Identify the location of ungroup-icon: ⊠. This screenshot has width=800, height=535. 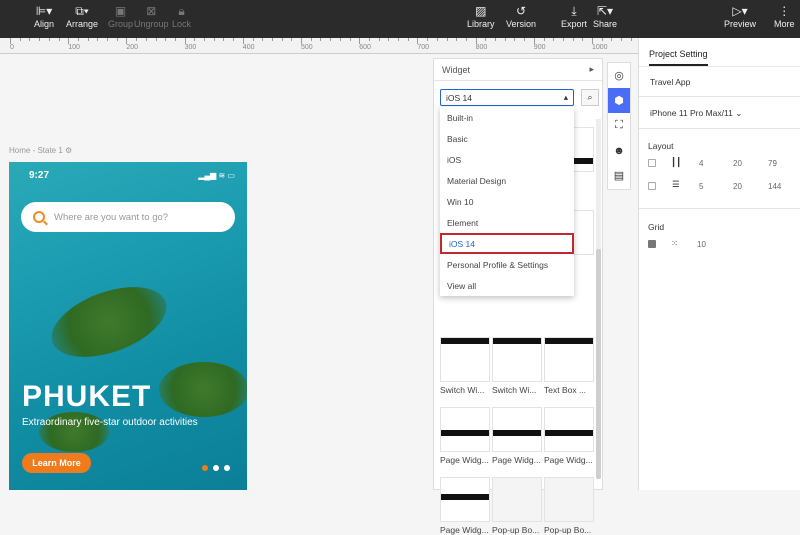
(151, 11).